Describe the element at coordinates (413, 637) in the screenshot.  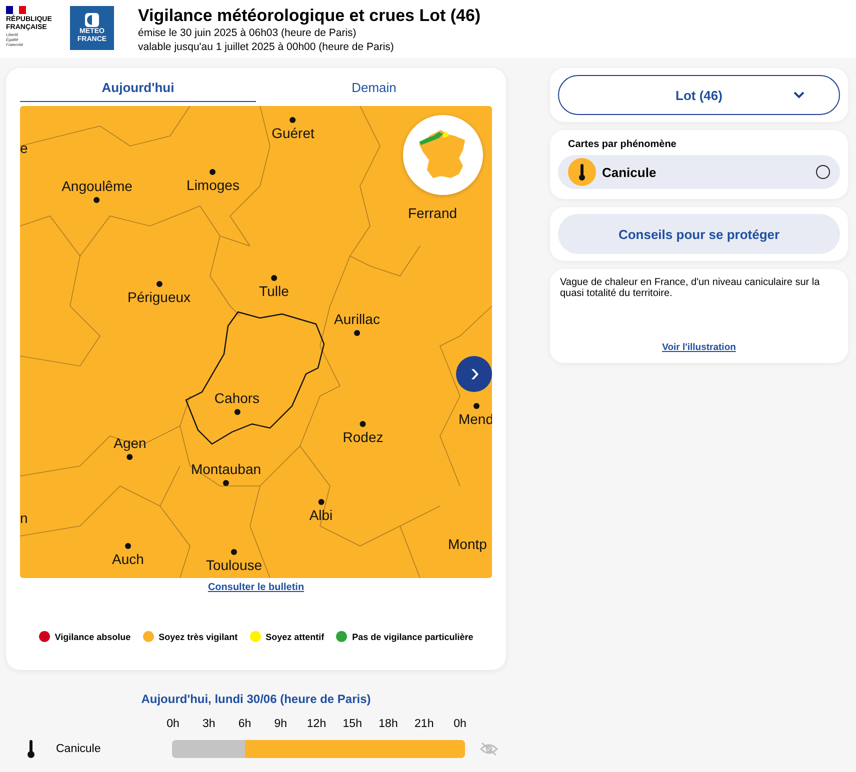
I see `legend-label: Pas de vigilance particulière` at that location.